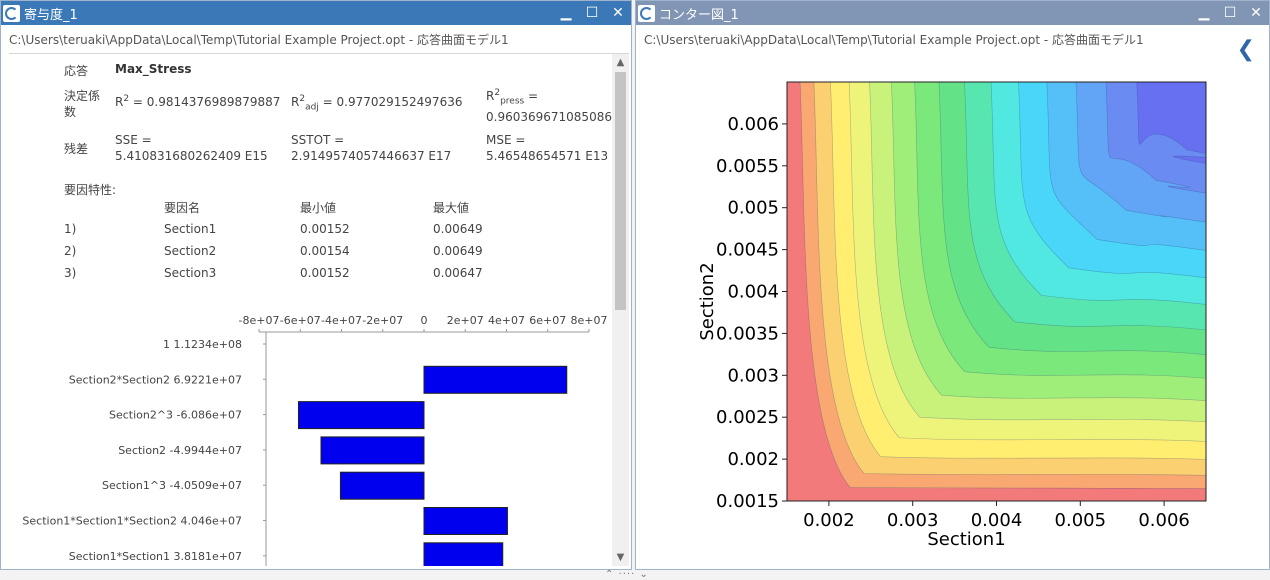 This screenshot has height=580, width=1270. Describe the element at coordinates (553, 117) in the screenshot. I see `r2press-value: 0.9603696710850861` at that location.